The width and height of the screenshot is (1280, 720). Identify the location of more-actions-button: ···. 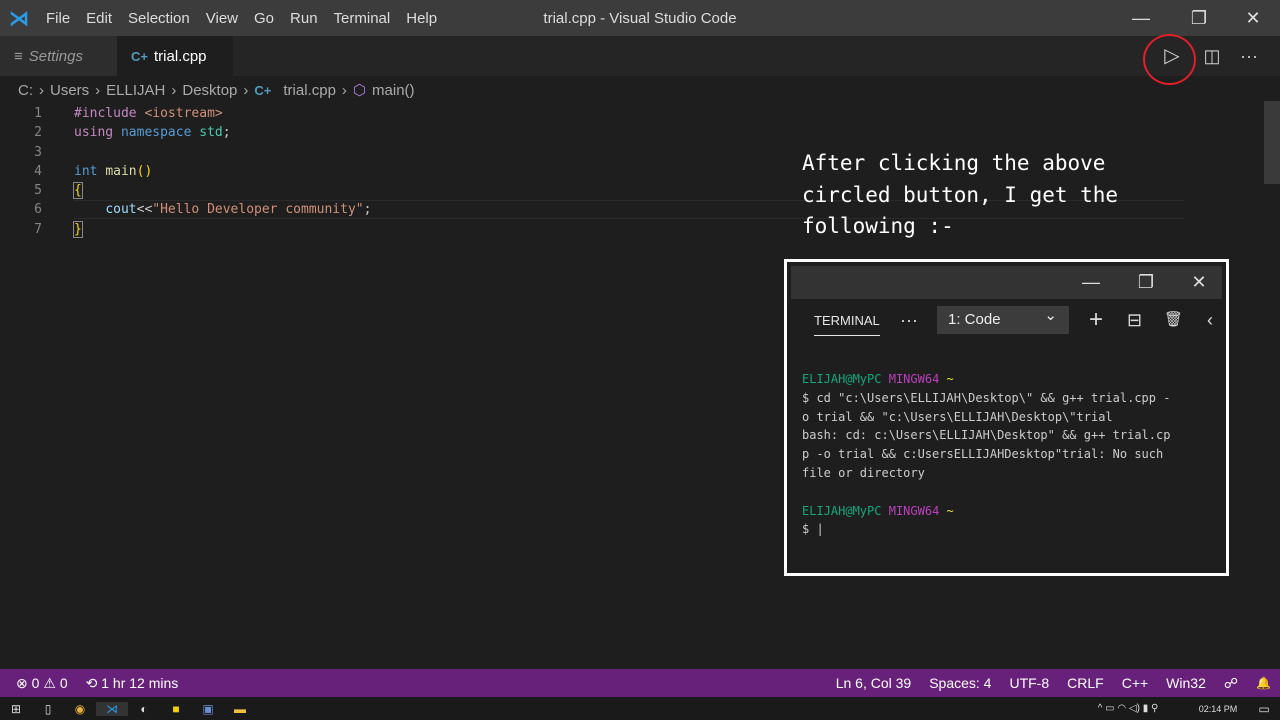
(1249, 56).